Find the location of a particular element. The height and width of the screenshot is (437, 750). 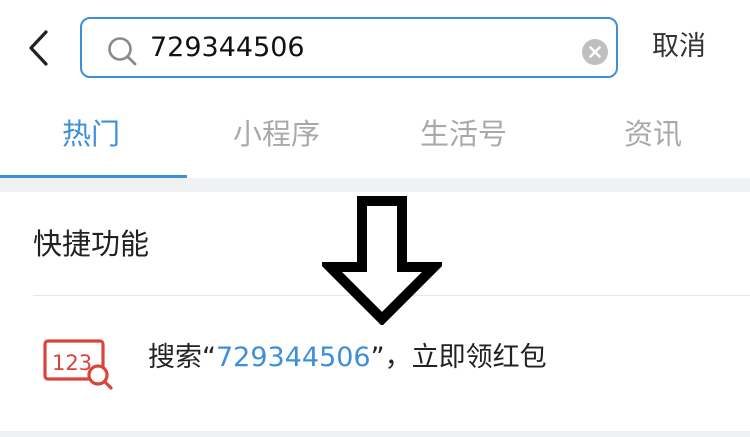

search-box is located at coordinates (349, 47).